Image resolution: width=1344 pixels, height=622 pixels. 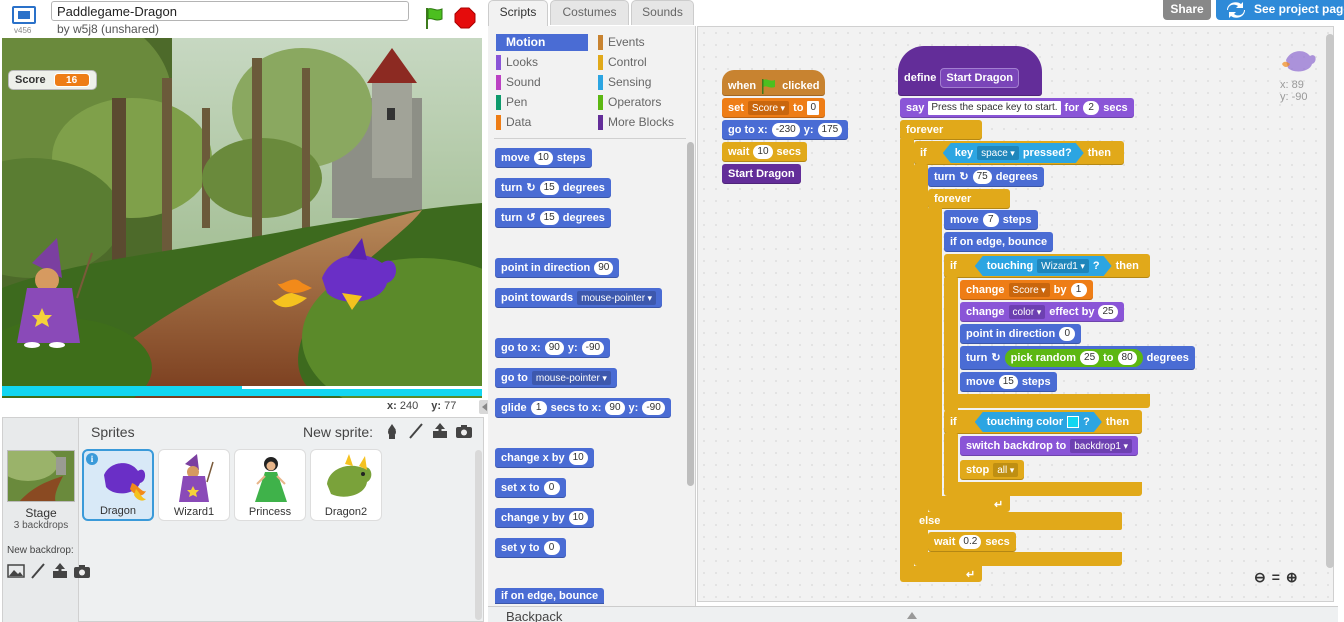 What do you see at coordinates (1073, 422) in the screenshot?
I see `color-swatch` at bounding box center [1073, 422].